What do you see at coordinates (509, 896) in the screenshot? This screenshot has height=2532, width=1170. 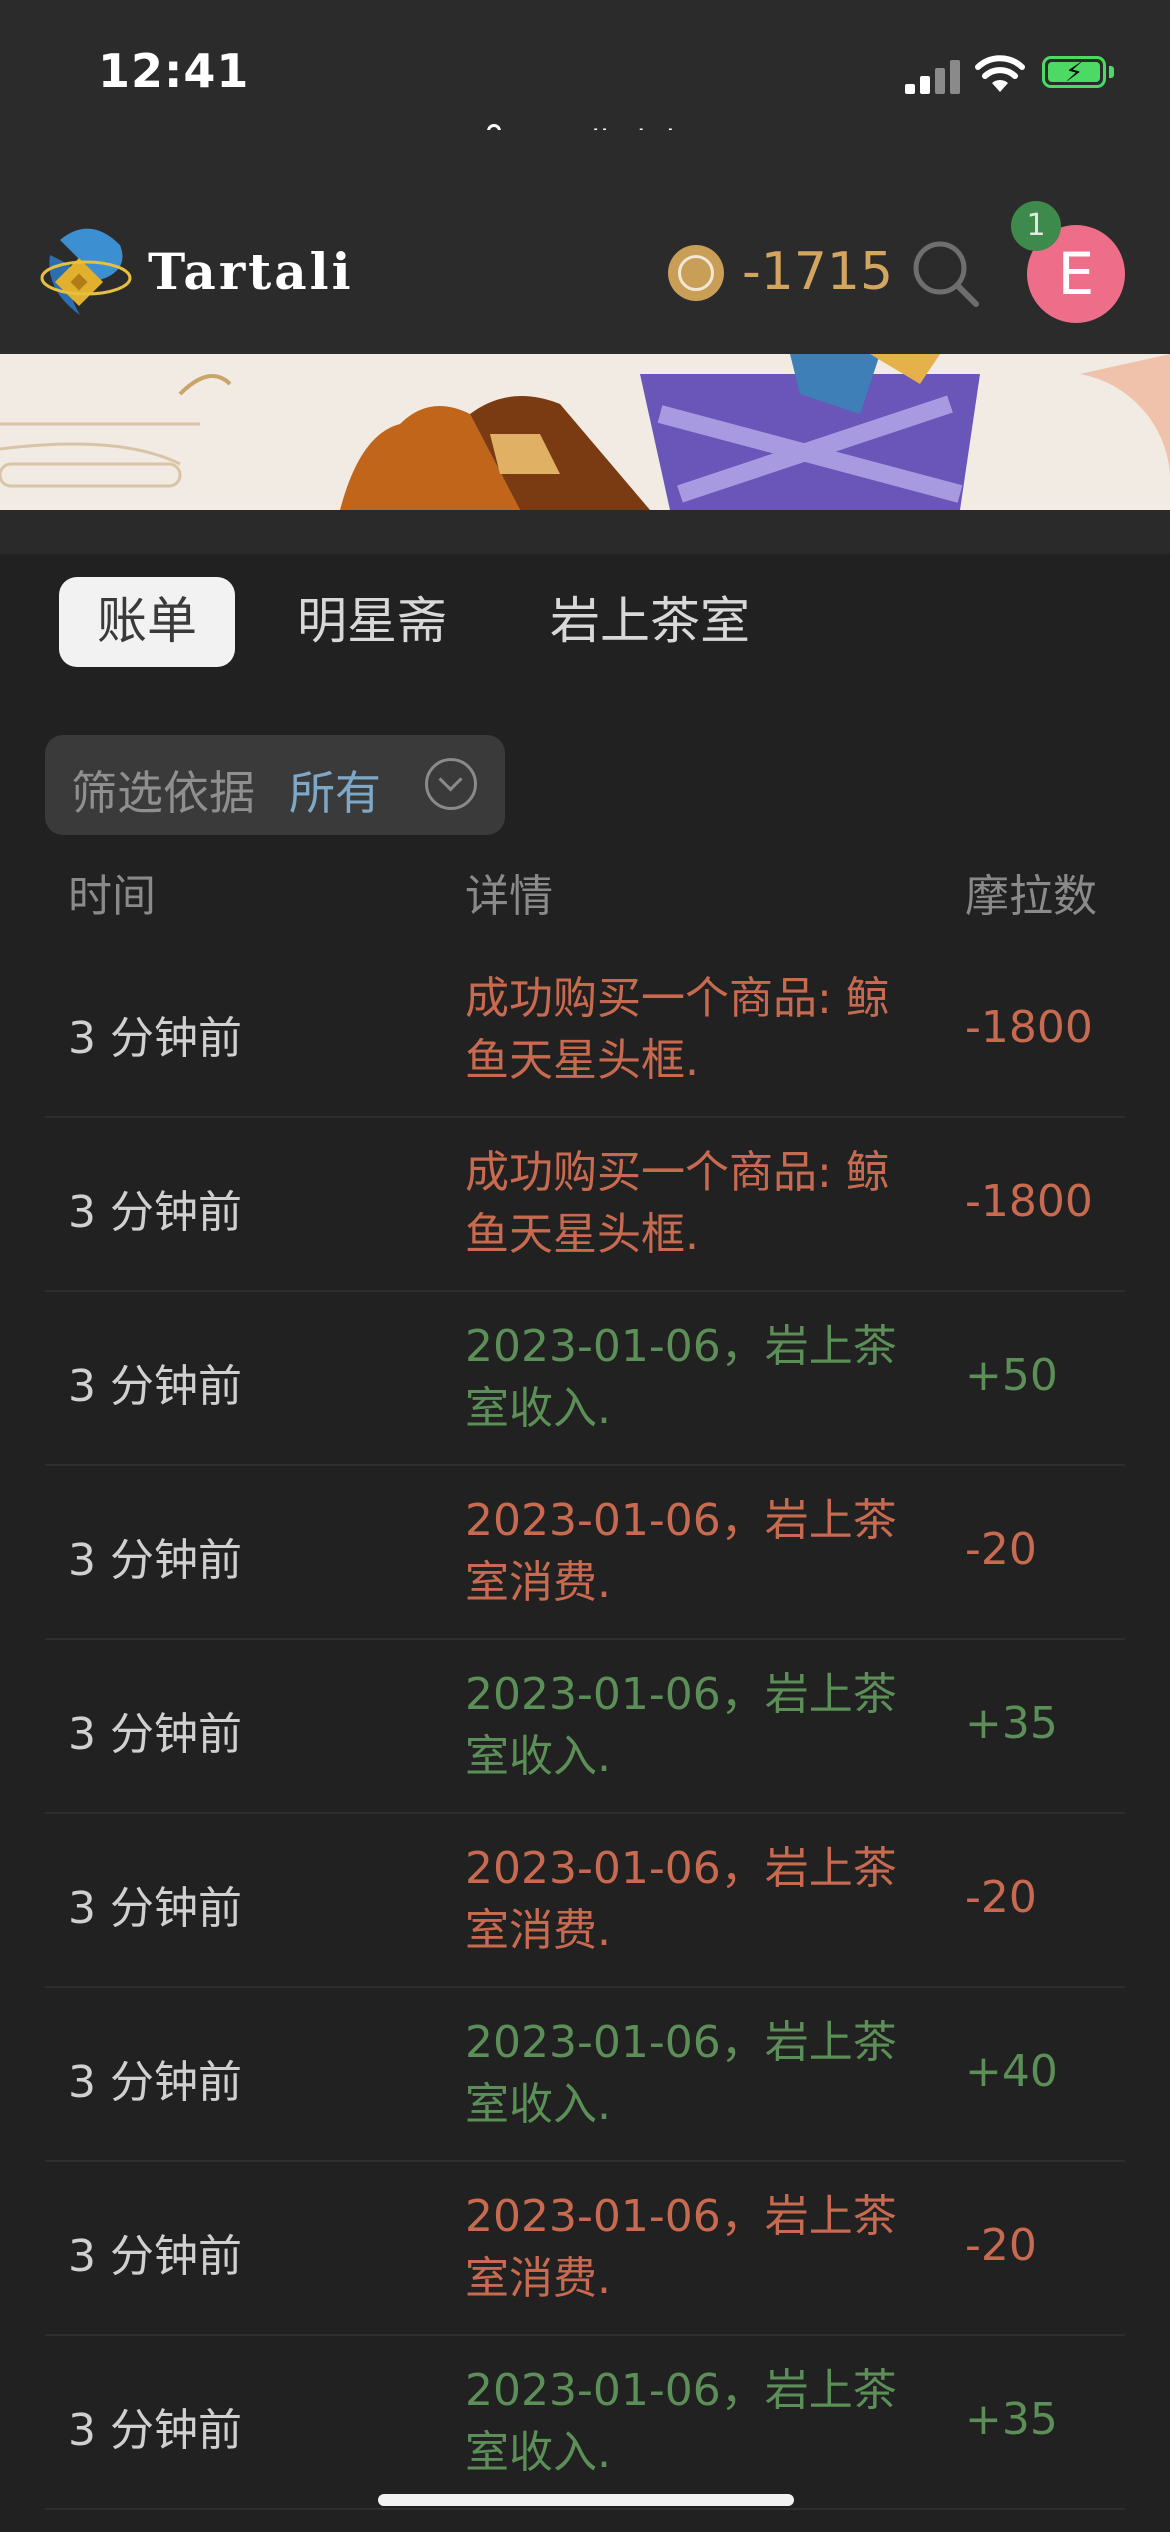 I see `column-detail: 详情` at bounding box center [509, 896].